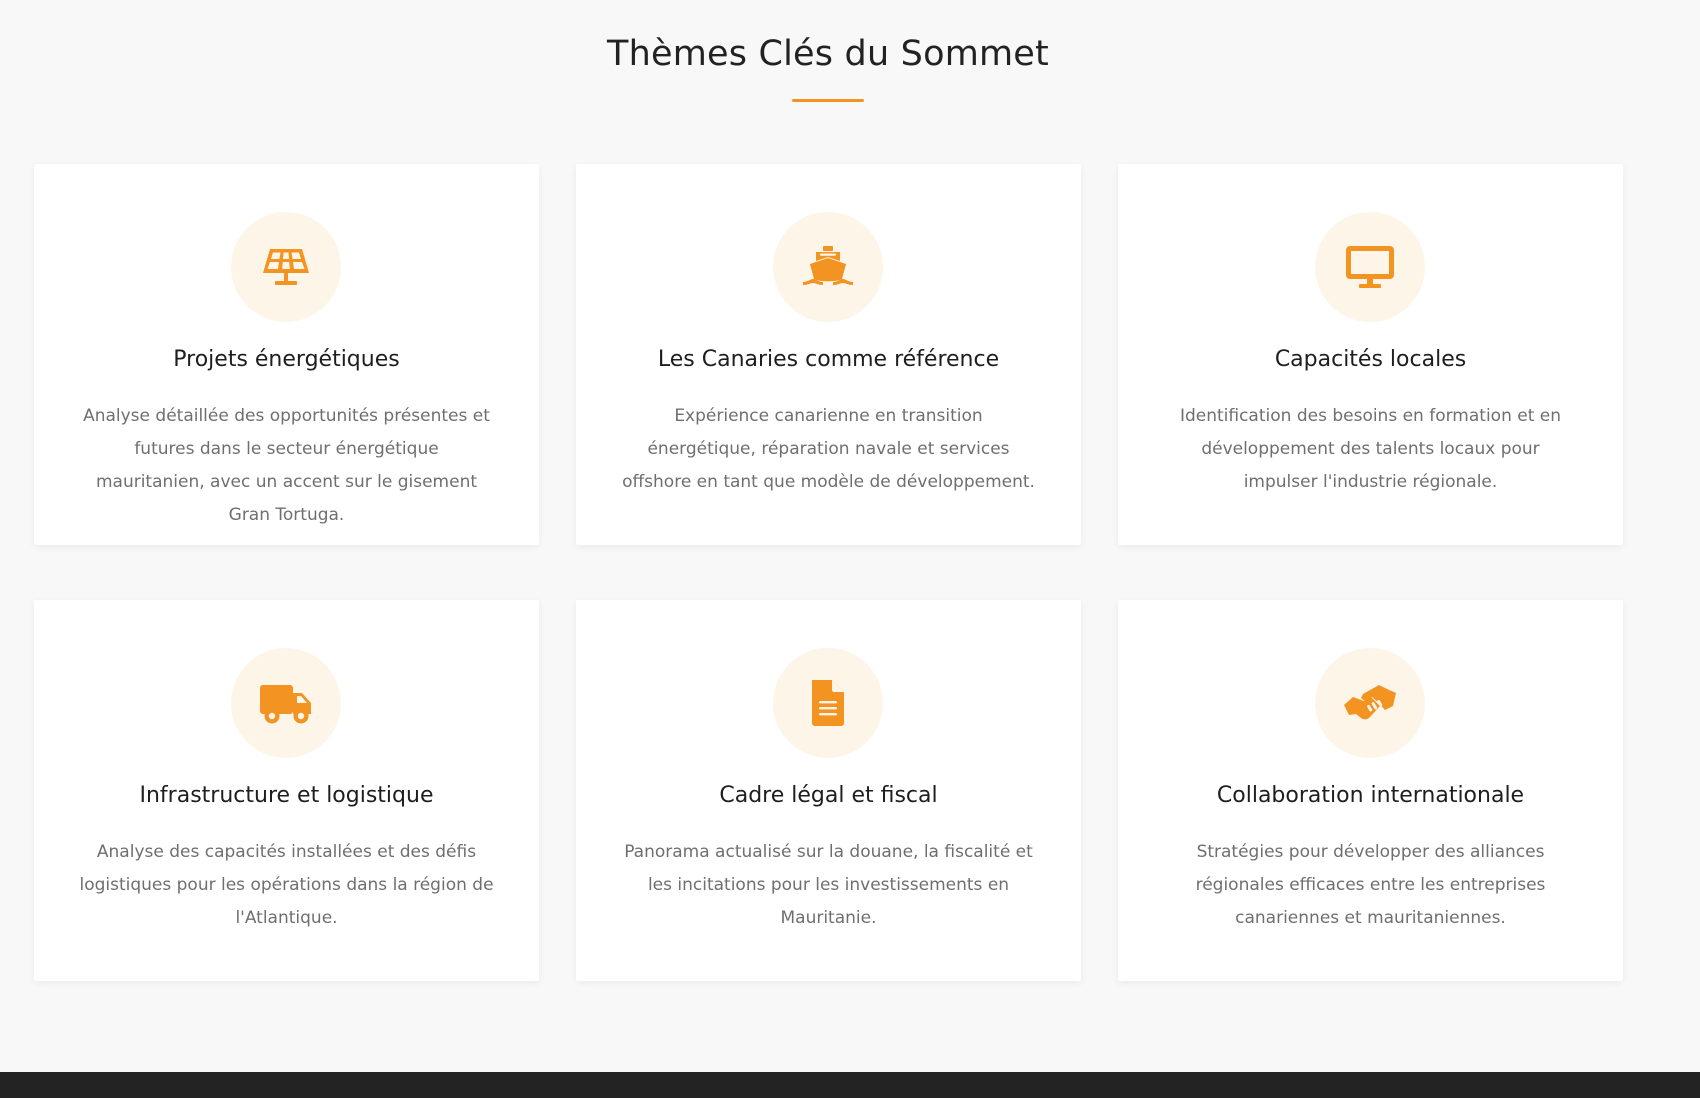 This screenshot has height=1098, width=1700. Describe the element at coordinates (1370, 267) in the screenshot. I see `monitor-icon` at that location.